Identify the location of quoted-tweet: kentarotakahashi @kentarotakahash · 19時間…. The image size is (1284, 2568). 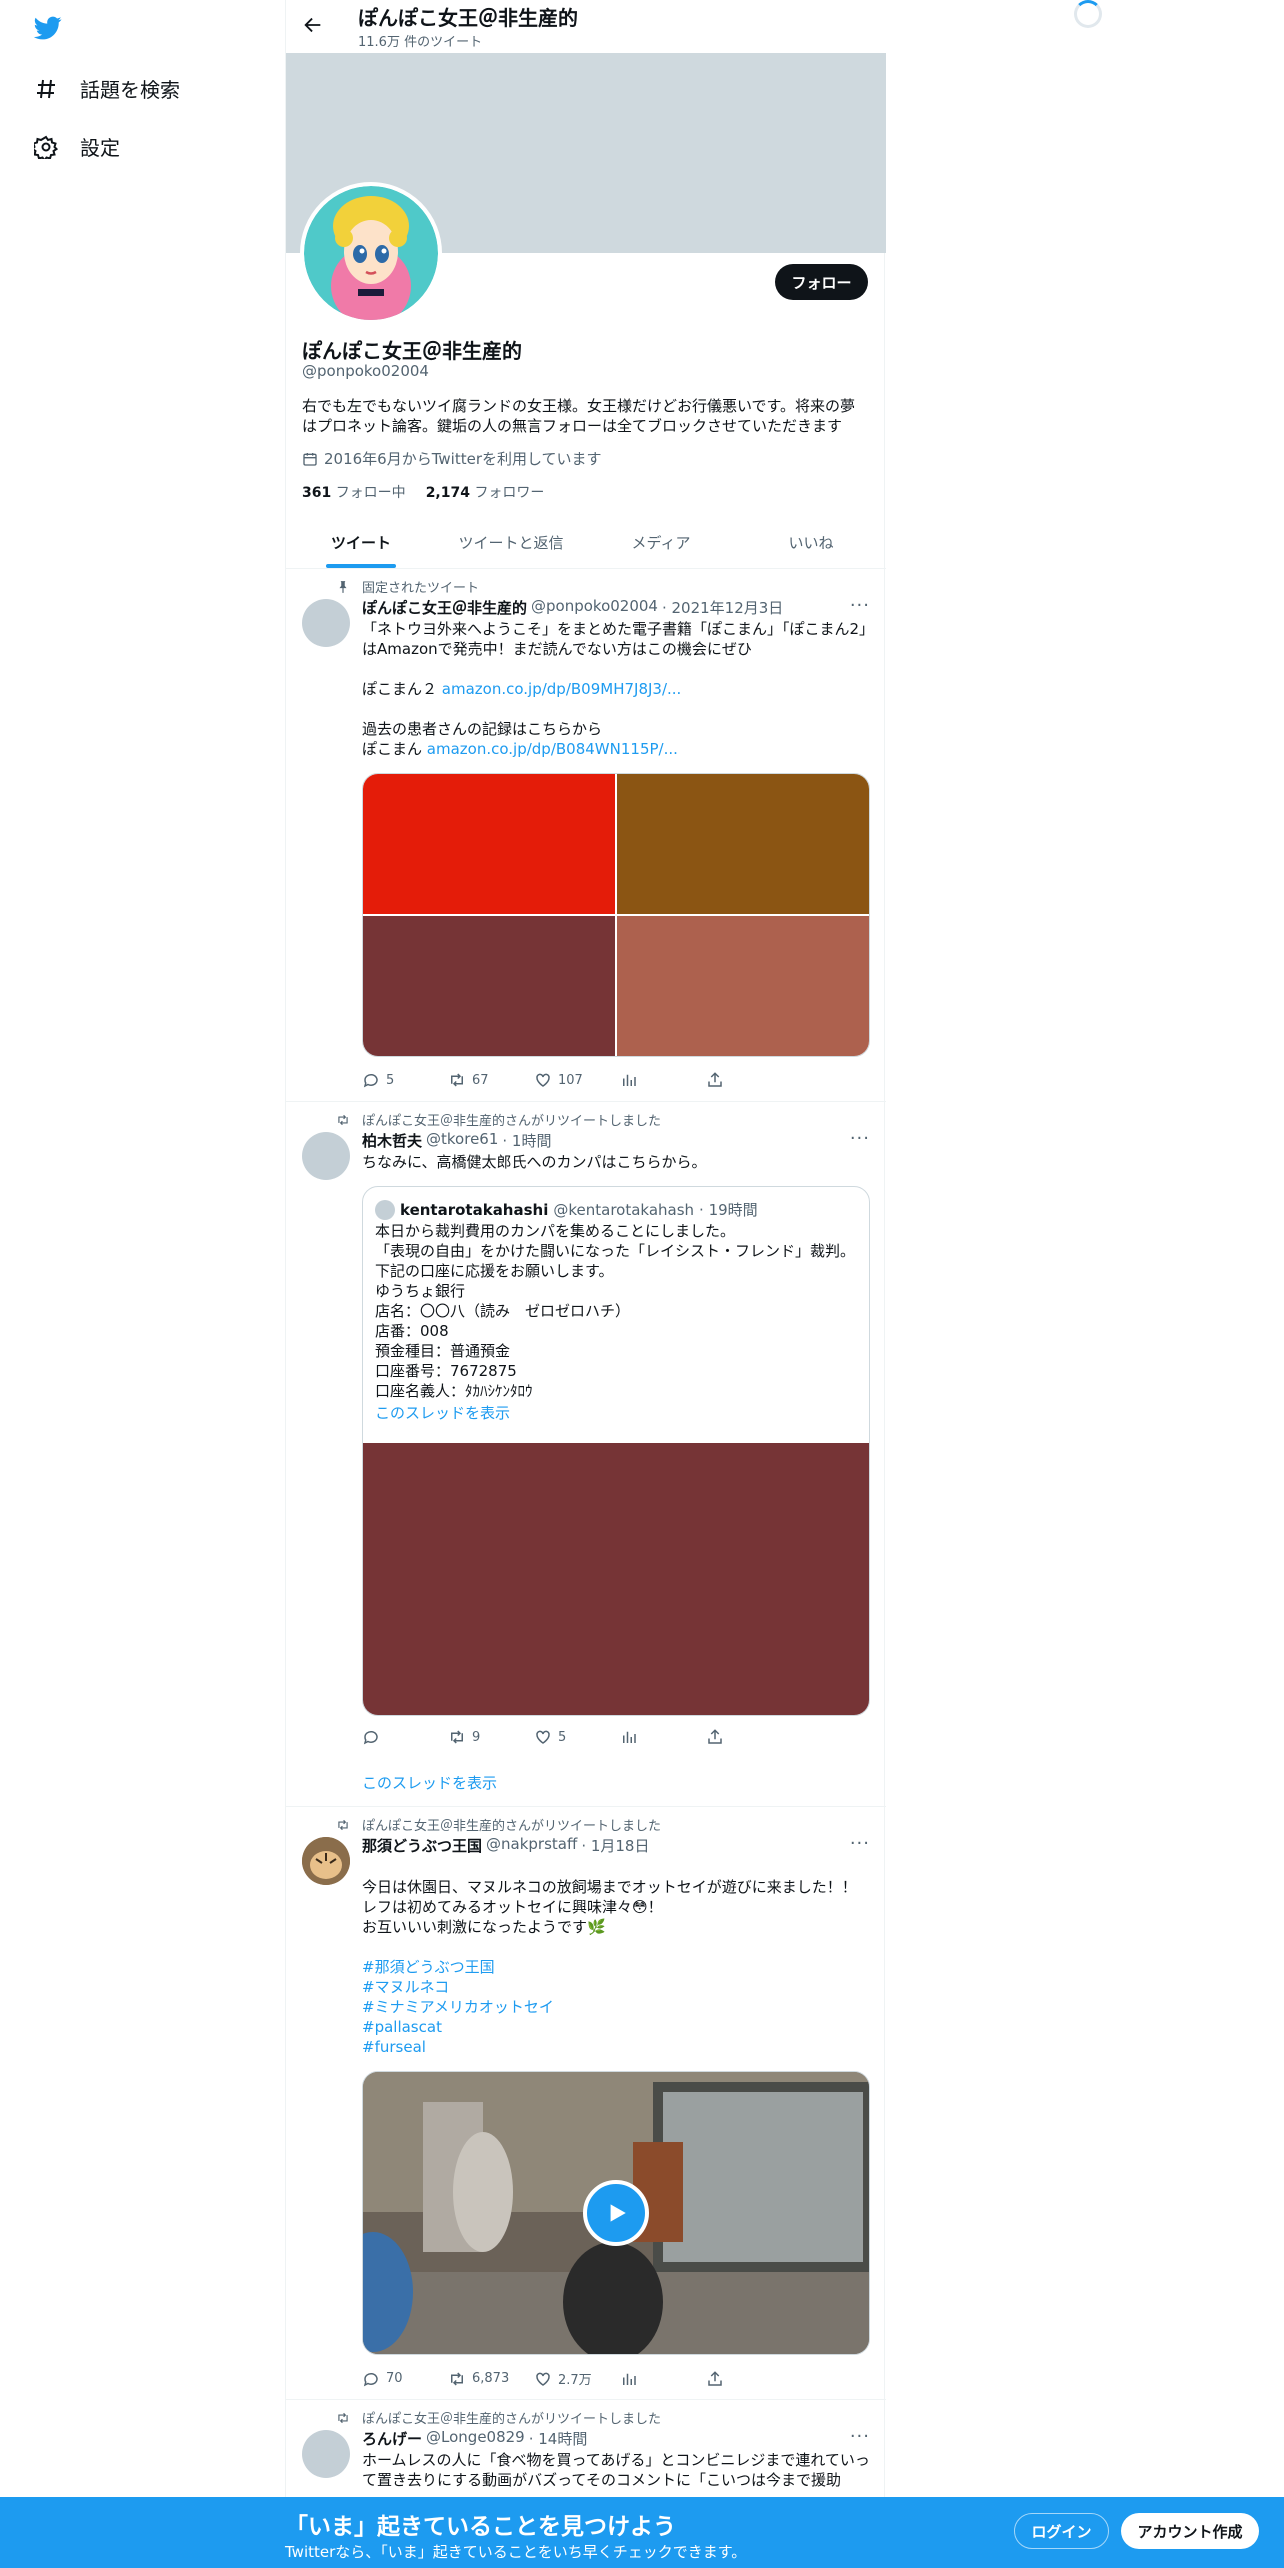
(616, 1451).